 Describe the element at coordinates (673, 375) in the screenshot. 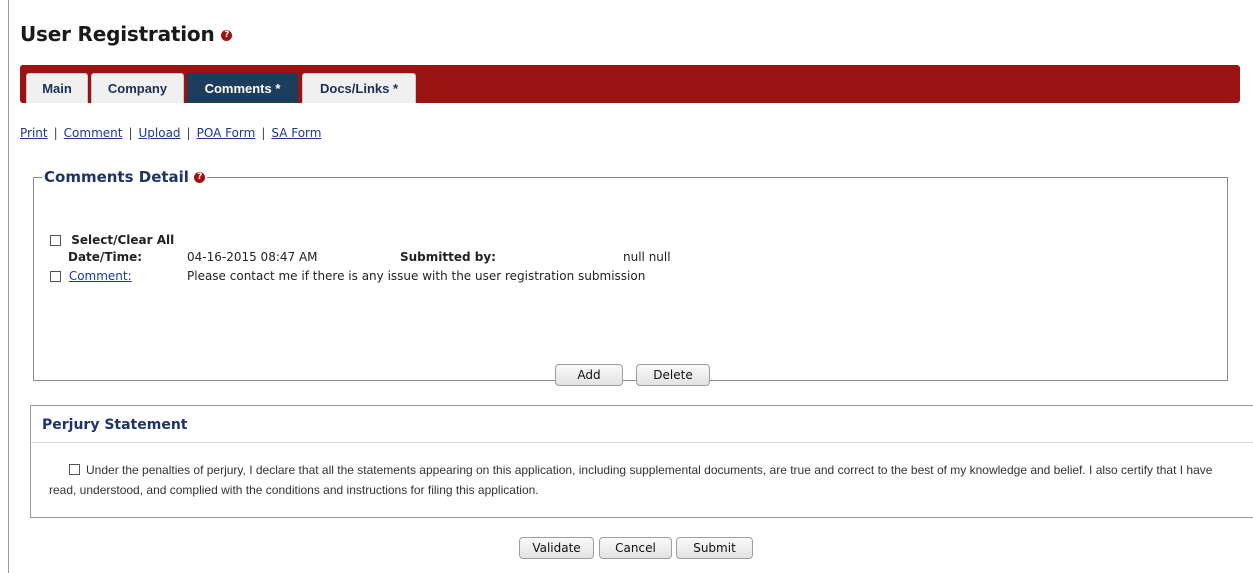

I see `delete-button: Delete` at that location.